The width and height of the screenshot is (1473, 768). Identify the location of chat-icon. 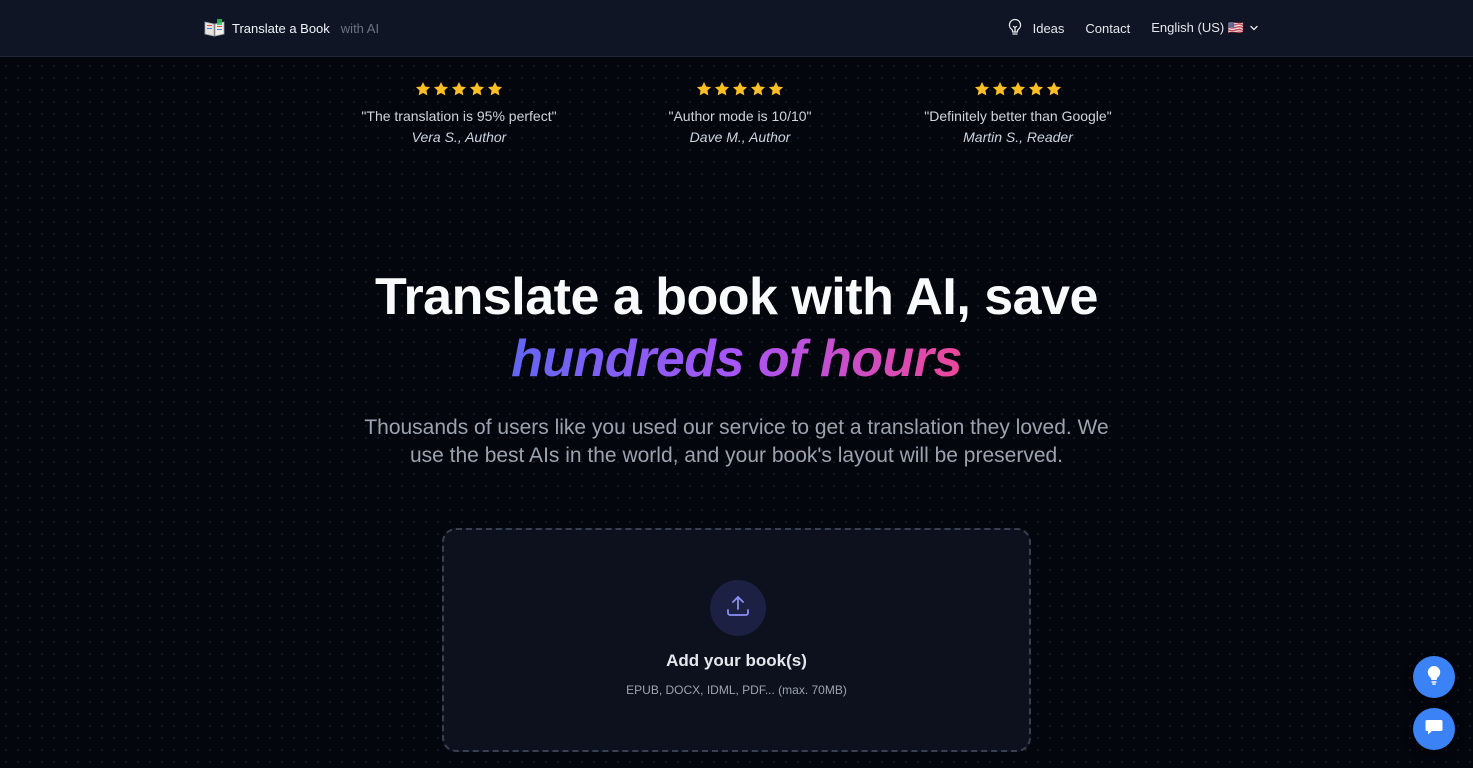
(1434, 729).